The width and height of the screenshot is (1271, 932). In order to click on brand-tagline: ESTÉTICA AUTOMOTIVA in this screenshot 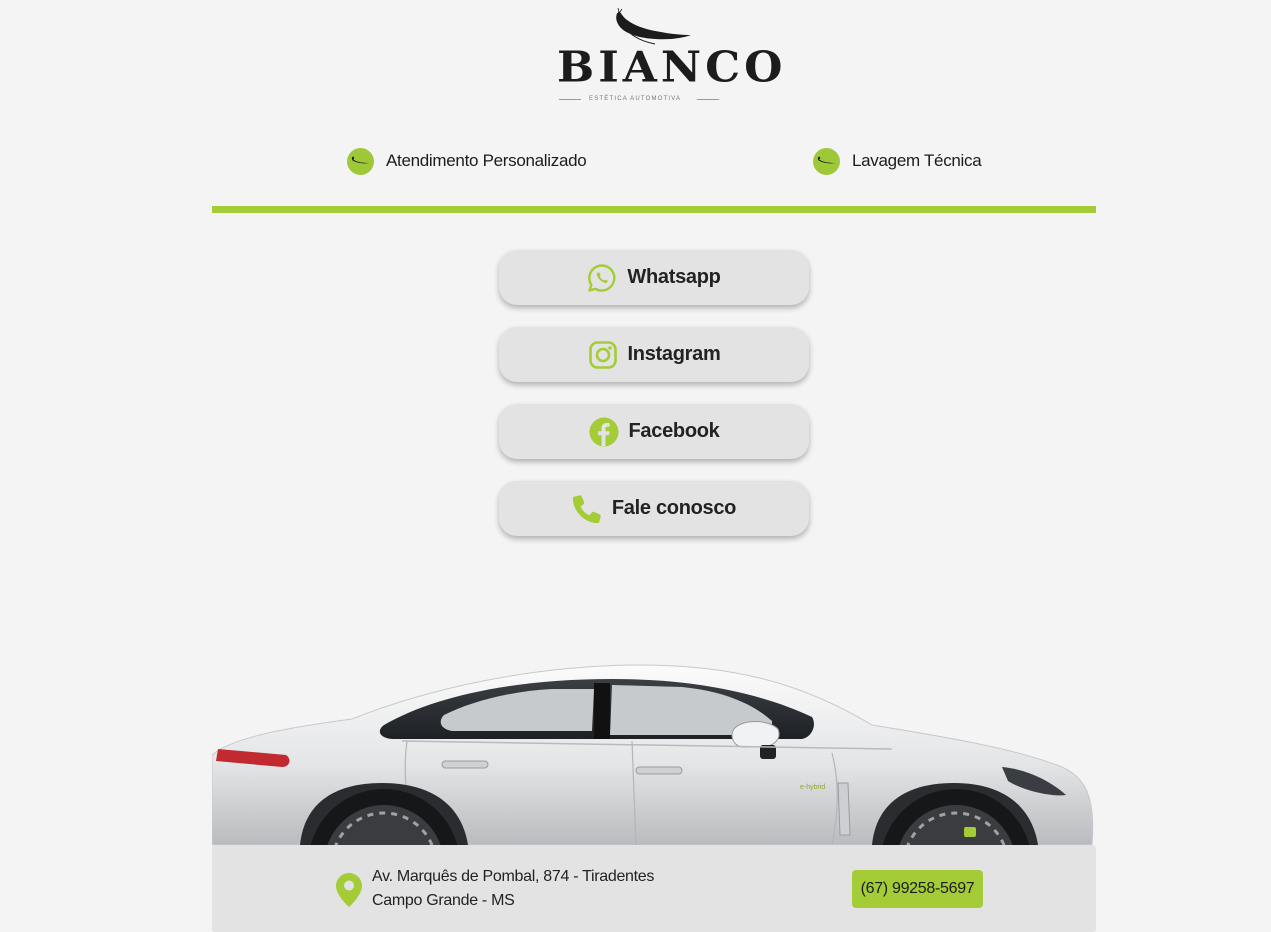, I will do `click(635, 99)`.